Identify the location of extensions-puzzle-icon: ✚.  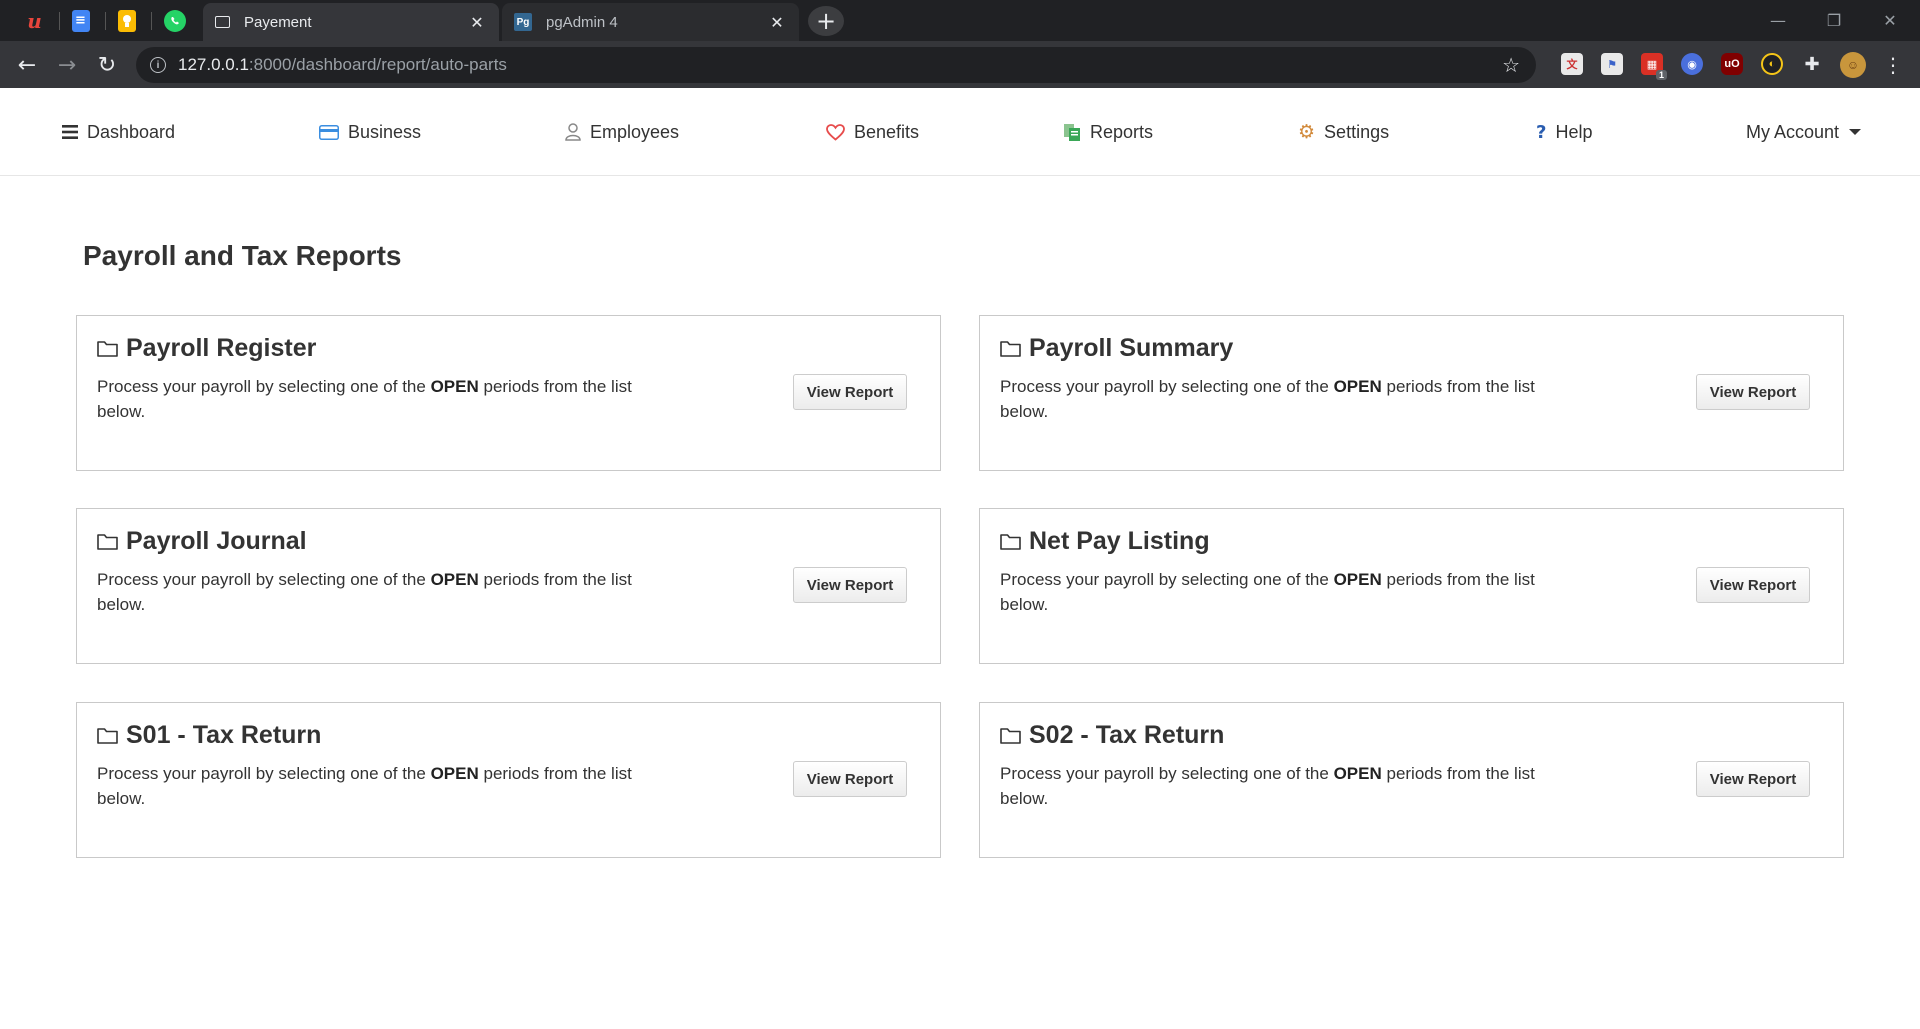
(1812, 64).